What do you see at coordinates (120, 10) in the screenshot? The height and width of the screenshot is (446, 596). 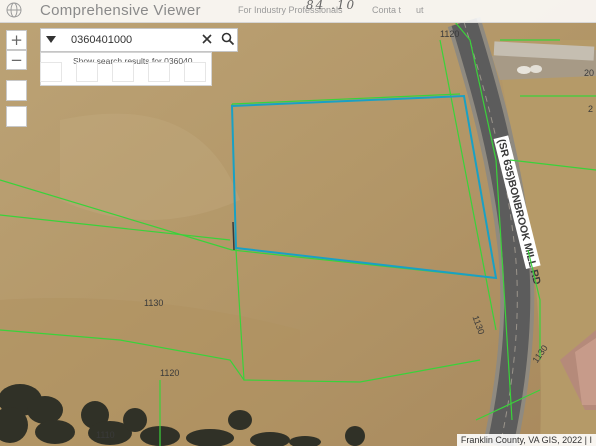 I see `app-title: Comprehensive Viewer` at bounding box center [120, 10].